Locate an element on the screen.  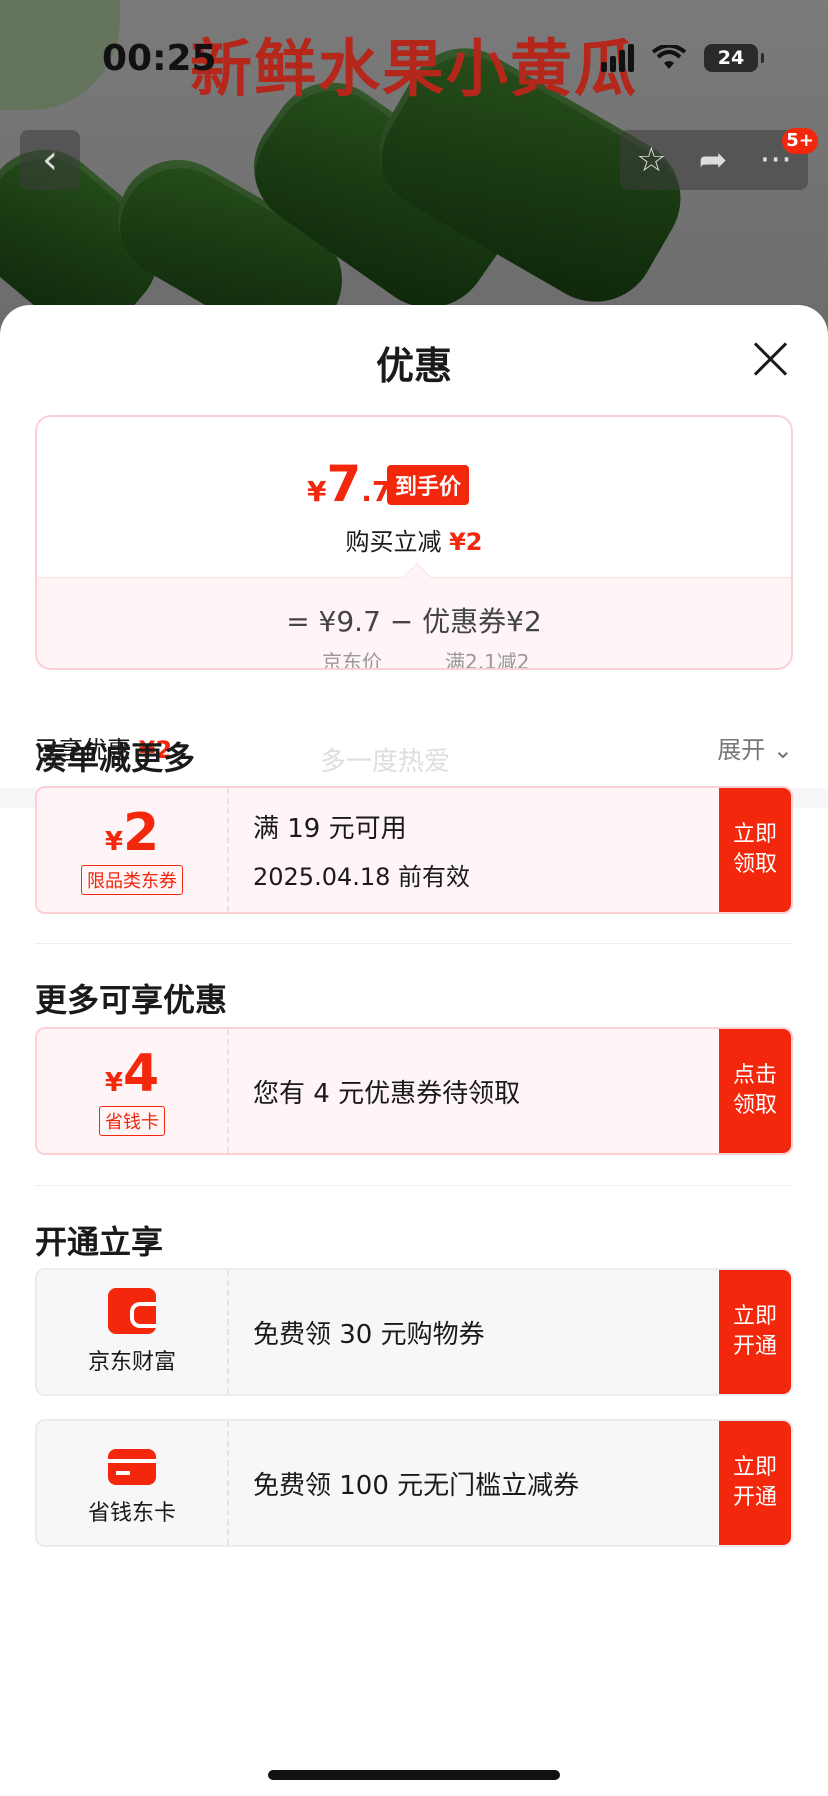
cellular-signal-icon is located at coordinates (617, 58).